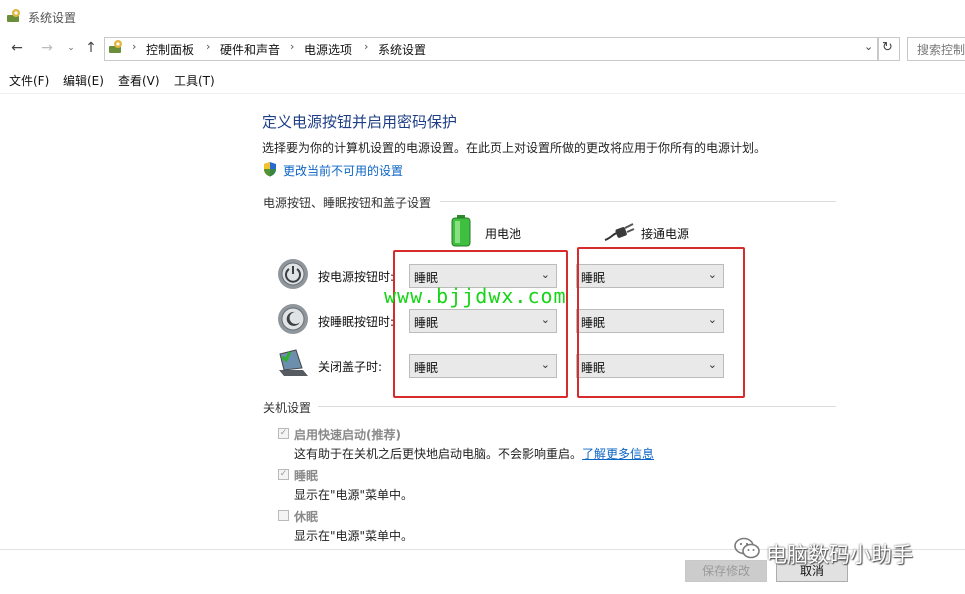 This screenshot has height=594, width=965. I want to click on brand-overlay-text: 电脑数码小助手, so click(839, 555).